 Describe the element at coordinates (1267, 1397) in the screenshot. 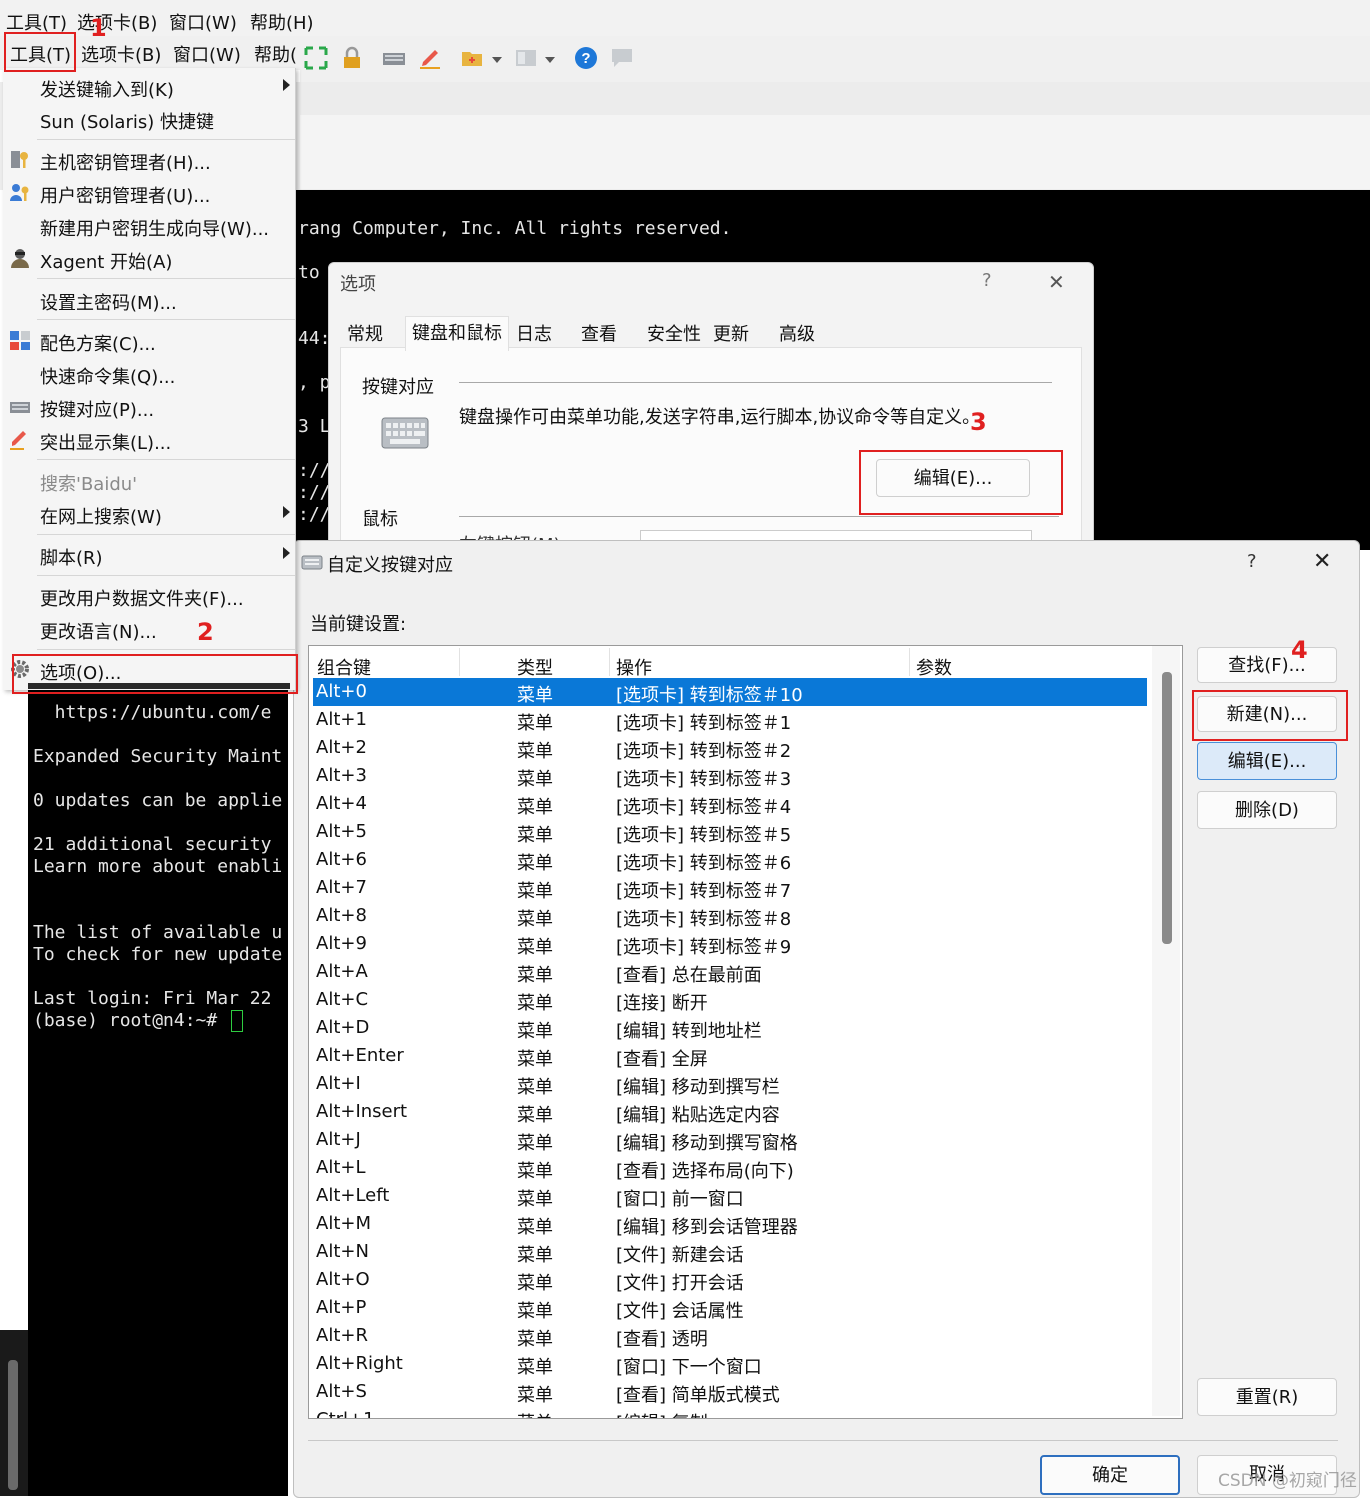

I see `reset-button: 重置(R)` at that location.